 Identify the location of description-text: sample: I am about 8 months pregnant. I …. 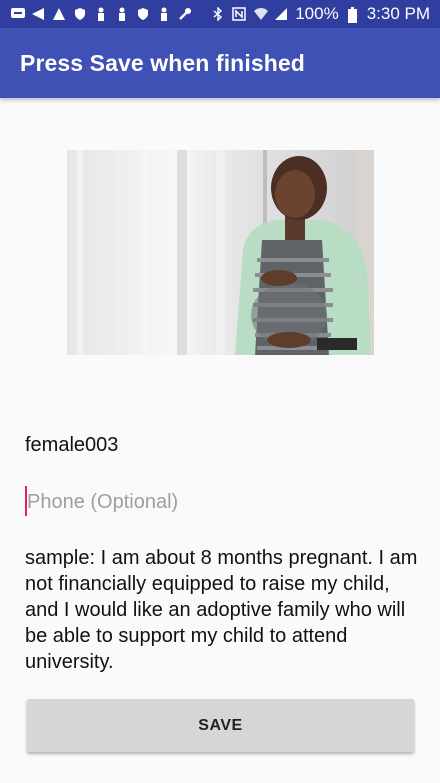
(221, 610).